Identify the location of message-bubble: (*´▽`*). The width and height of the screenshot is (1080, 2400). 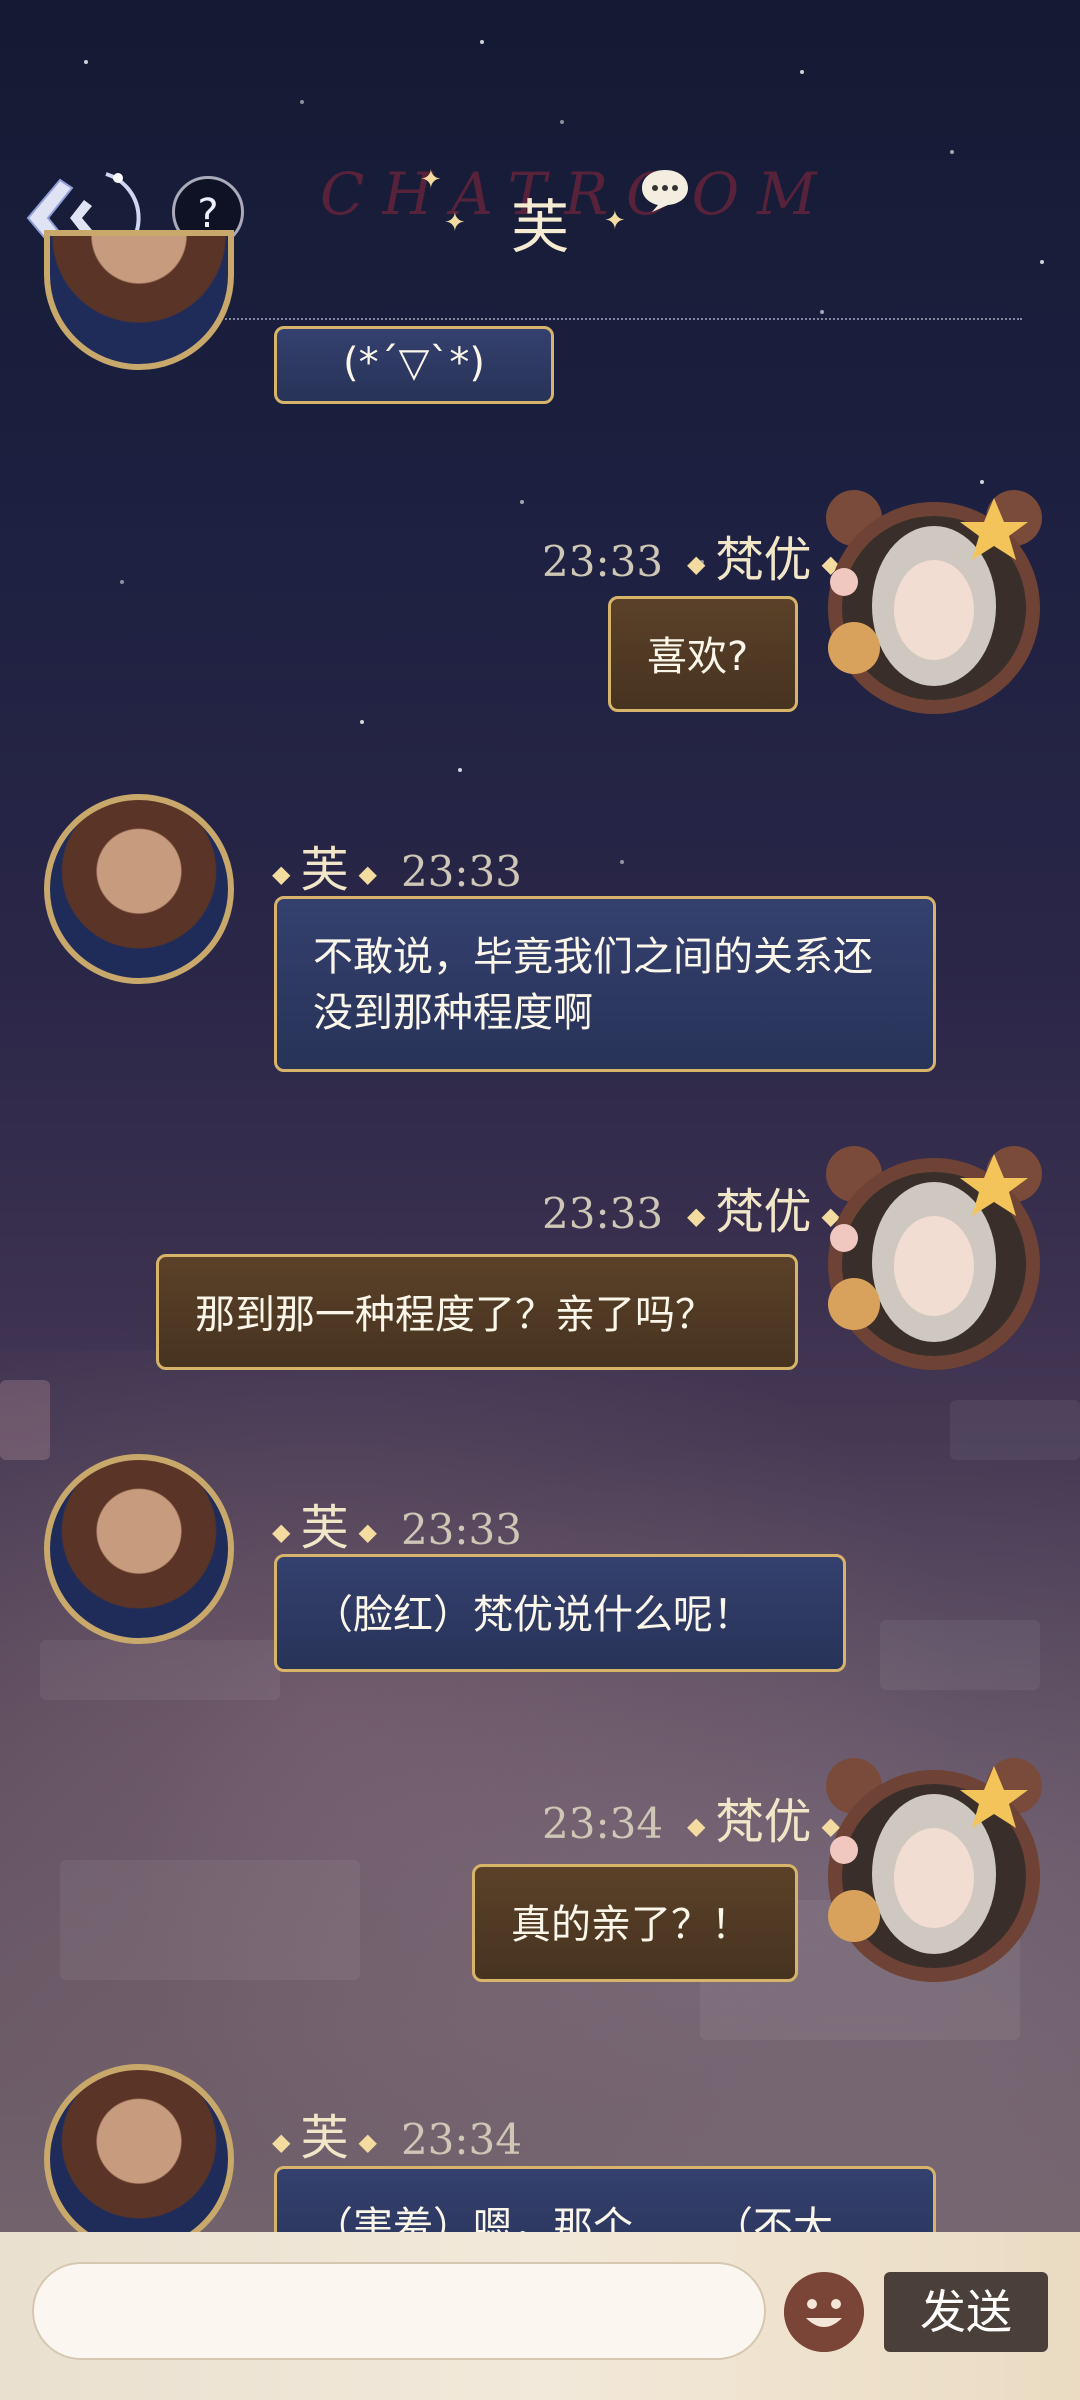
(414, 365).